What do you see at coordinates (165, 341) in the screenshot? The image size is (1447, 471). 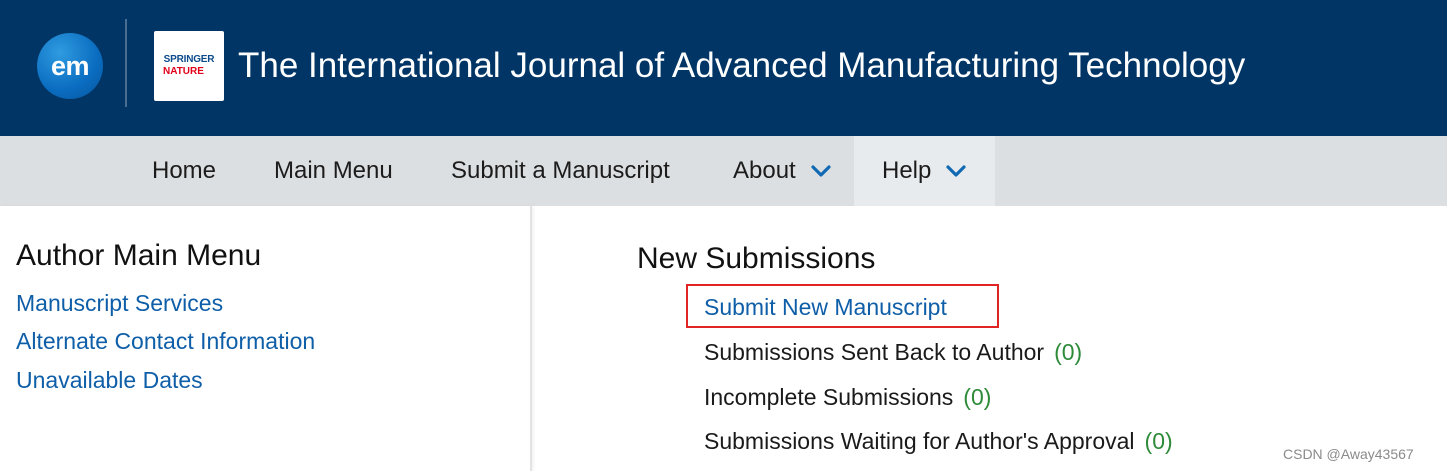 I see `alternate-contact-link: Alternate Contact Information` at bounding box center [165, 341].